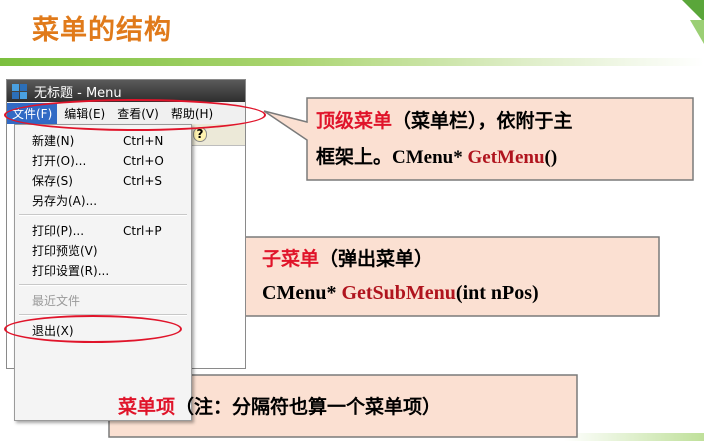 The height and width of the screenshot is (441, 704). Describe the element at coordinates (308, 407) in the screenshot. I see `callout-menu-item-desc: （注：分隔符也算一个菜单项）` at that location.